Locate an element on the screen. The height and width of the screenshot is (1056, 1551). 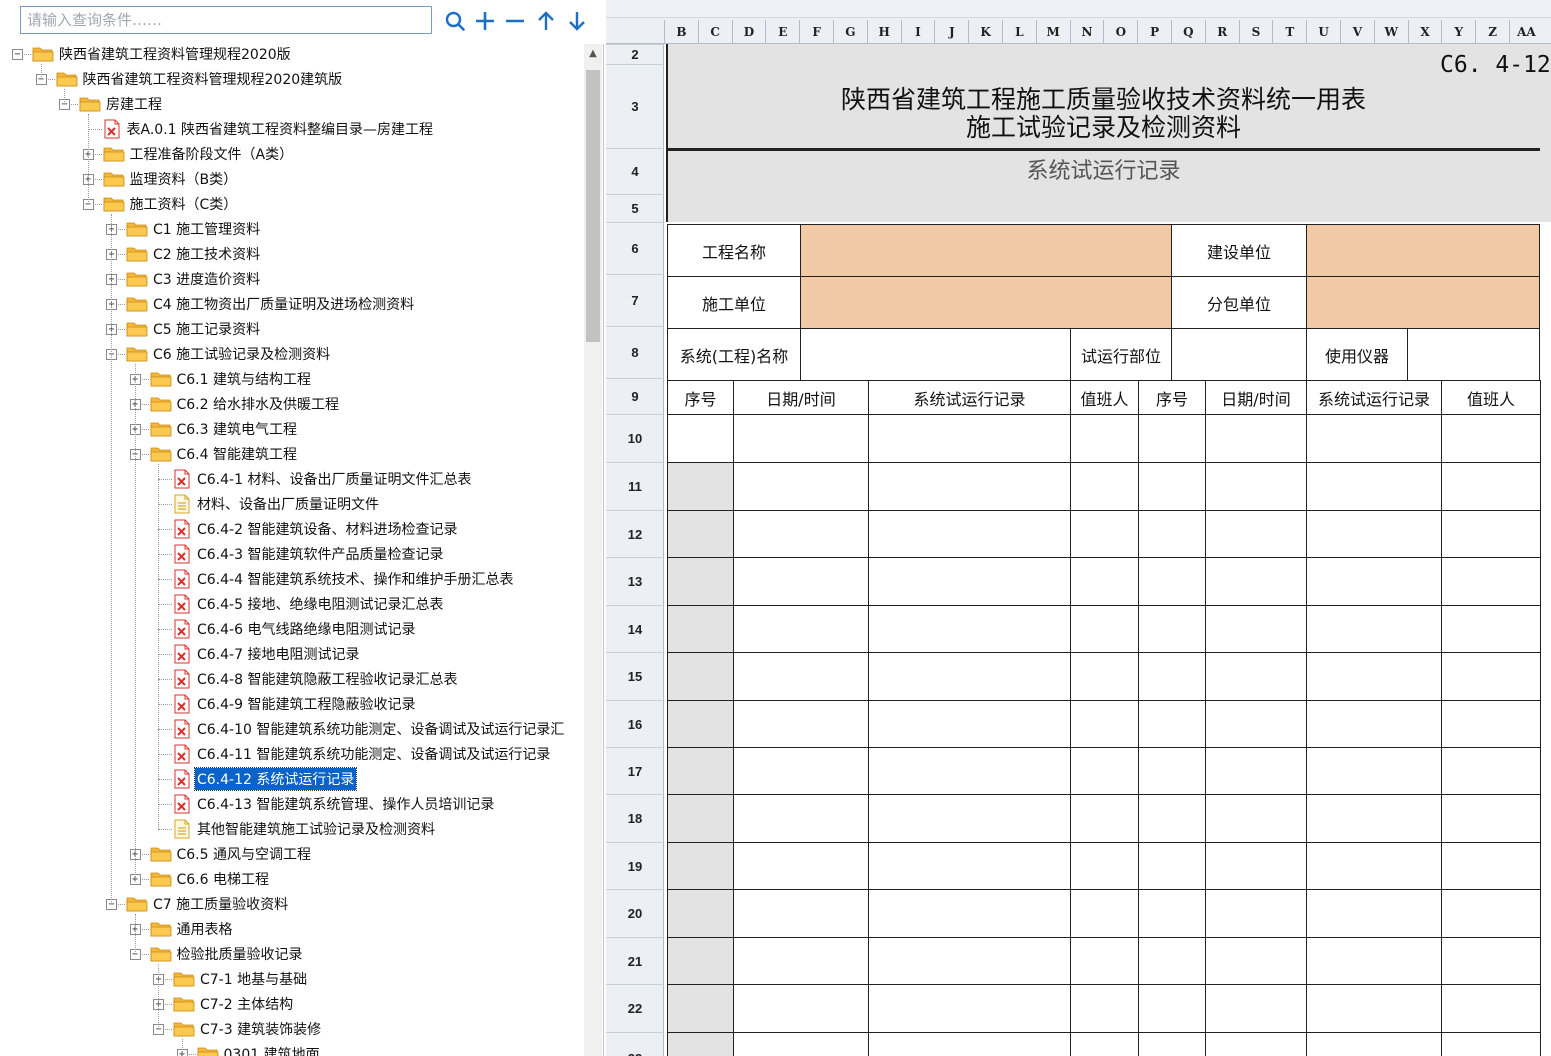
tree-form-item: C6.4-12 系统试运行记录 is located at coordinates (265, 779).